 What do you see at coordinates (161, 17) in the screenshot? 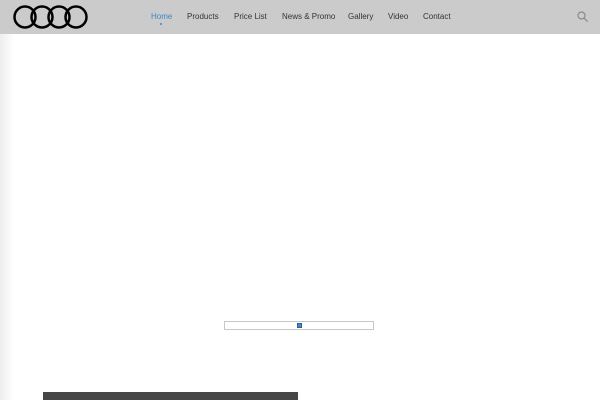
I see `nav-home: Home` at bounding box center [161, 17].